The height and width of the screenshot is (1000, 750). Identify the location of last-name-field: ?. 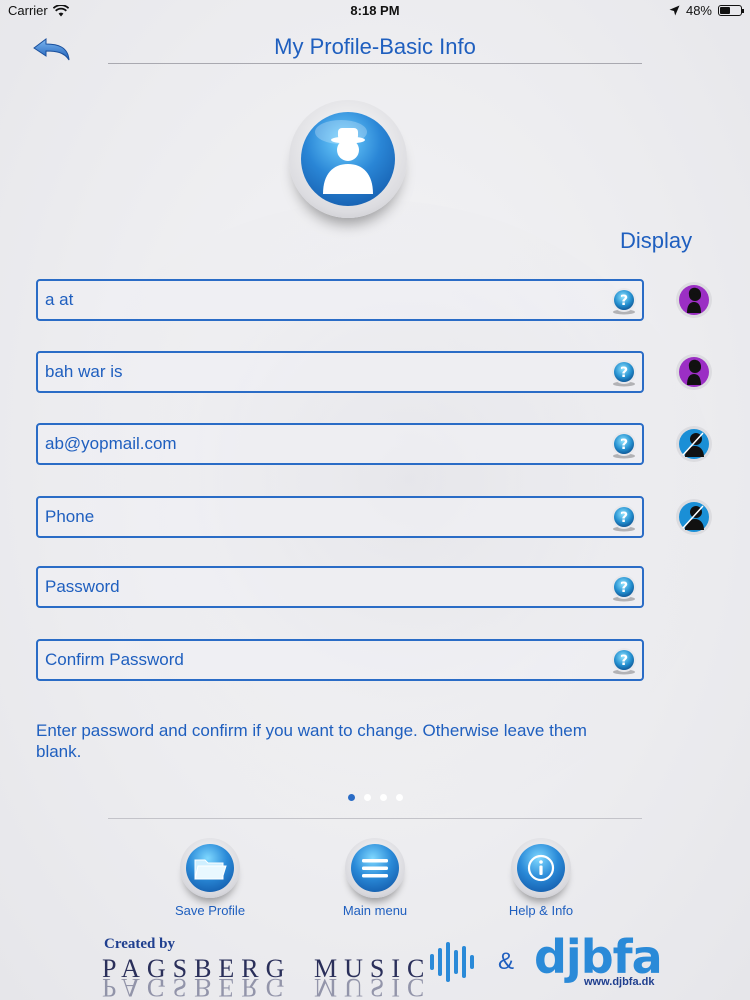
(340, 372).